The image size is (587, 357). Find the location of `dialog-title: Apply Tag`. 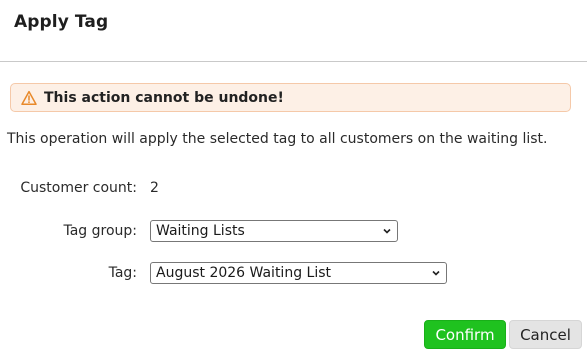

dialog-title: Apply Tag is located at coordinates (61, 22).